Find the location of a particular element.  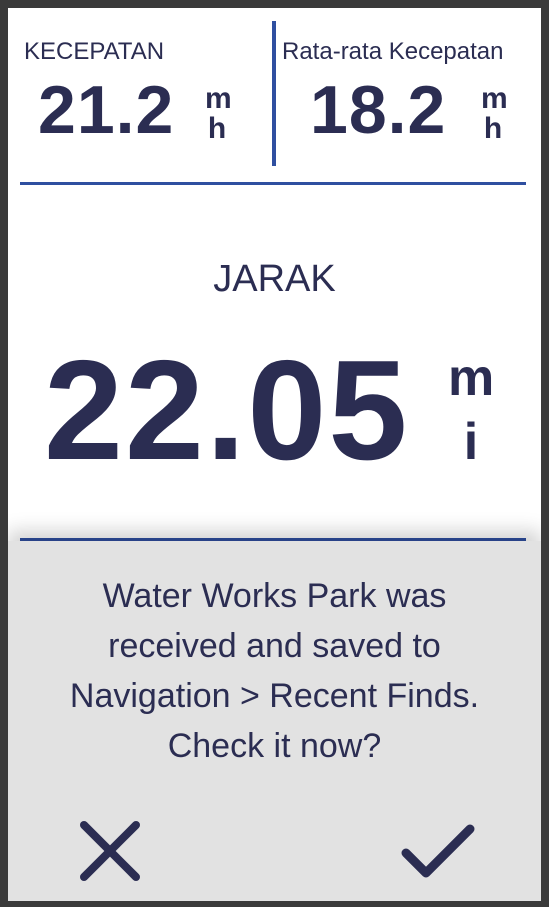

message-line: Navigation > Recent Finds. is located at coordinates (274, 696).